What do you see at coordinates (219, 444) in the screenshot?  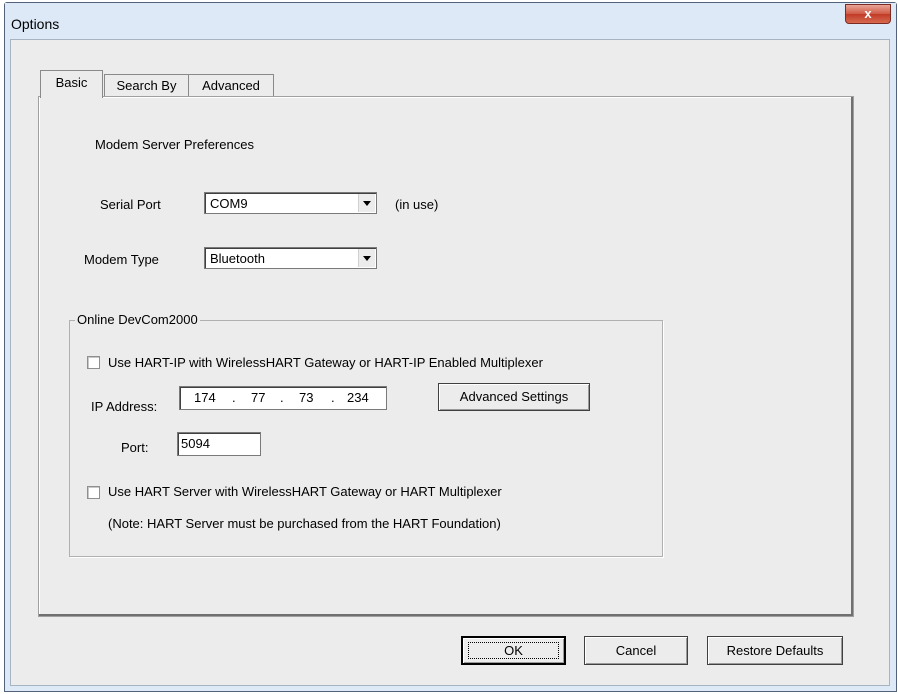 I see `port-input: 5094` at bounding box center [219, 444].